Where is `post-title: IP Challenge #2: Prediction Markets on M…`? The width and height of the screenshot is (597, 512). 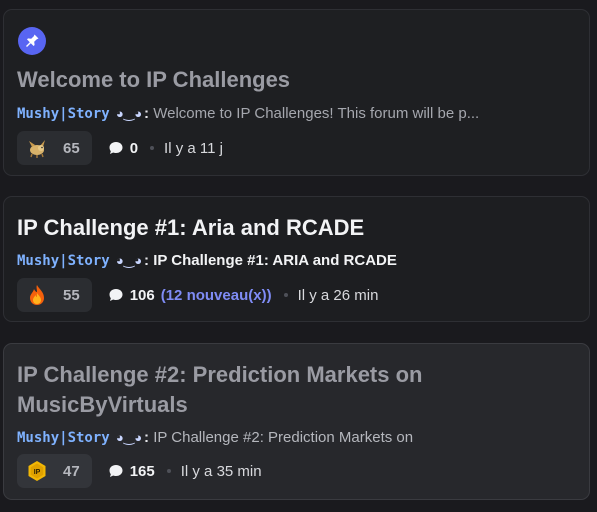 post-title: IP Challenge #2: Prediction Markets on M… is located at coordinates (297, 390).